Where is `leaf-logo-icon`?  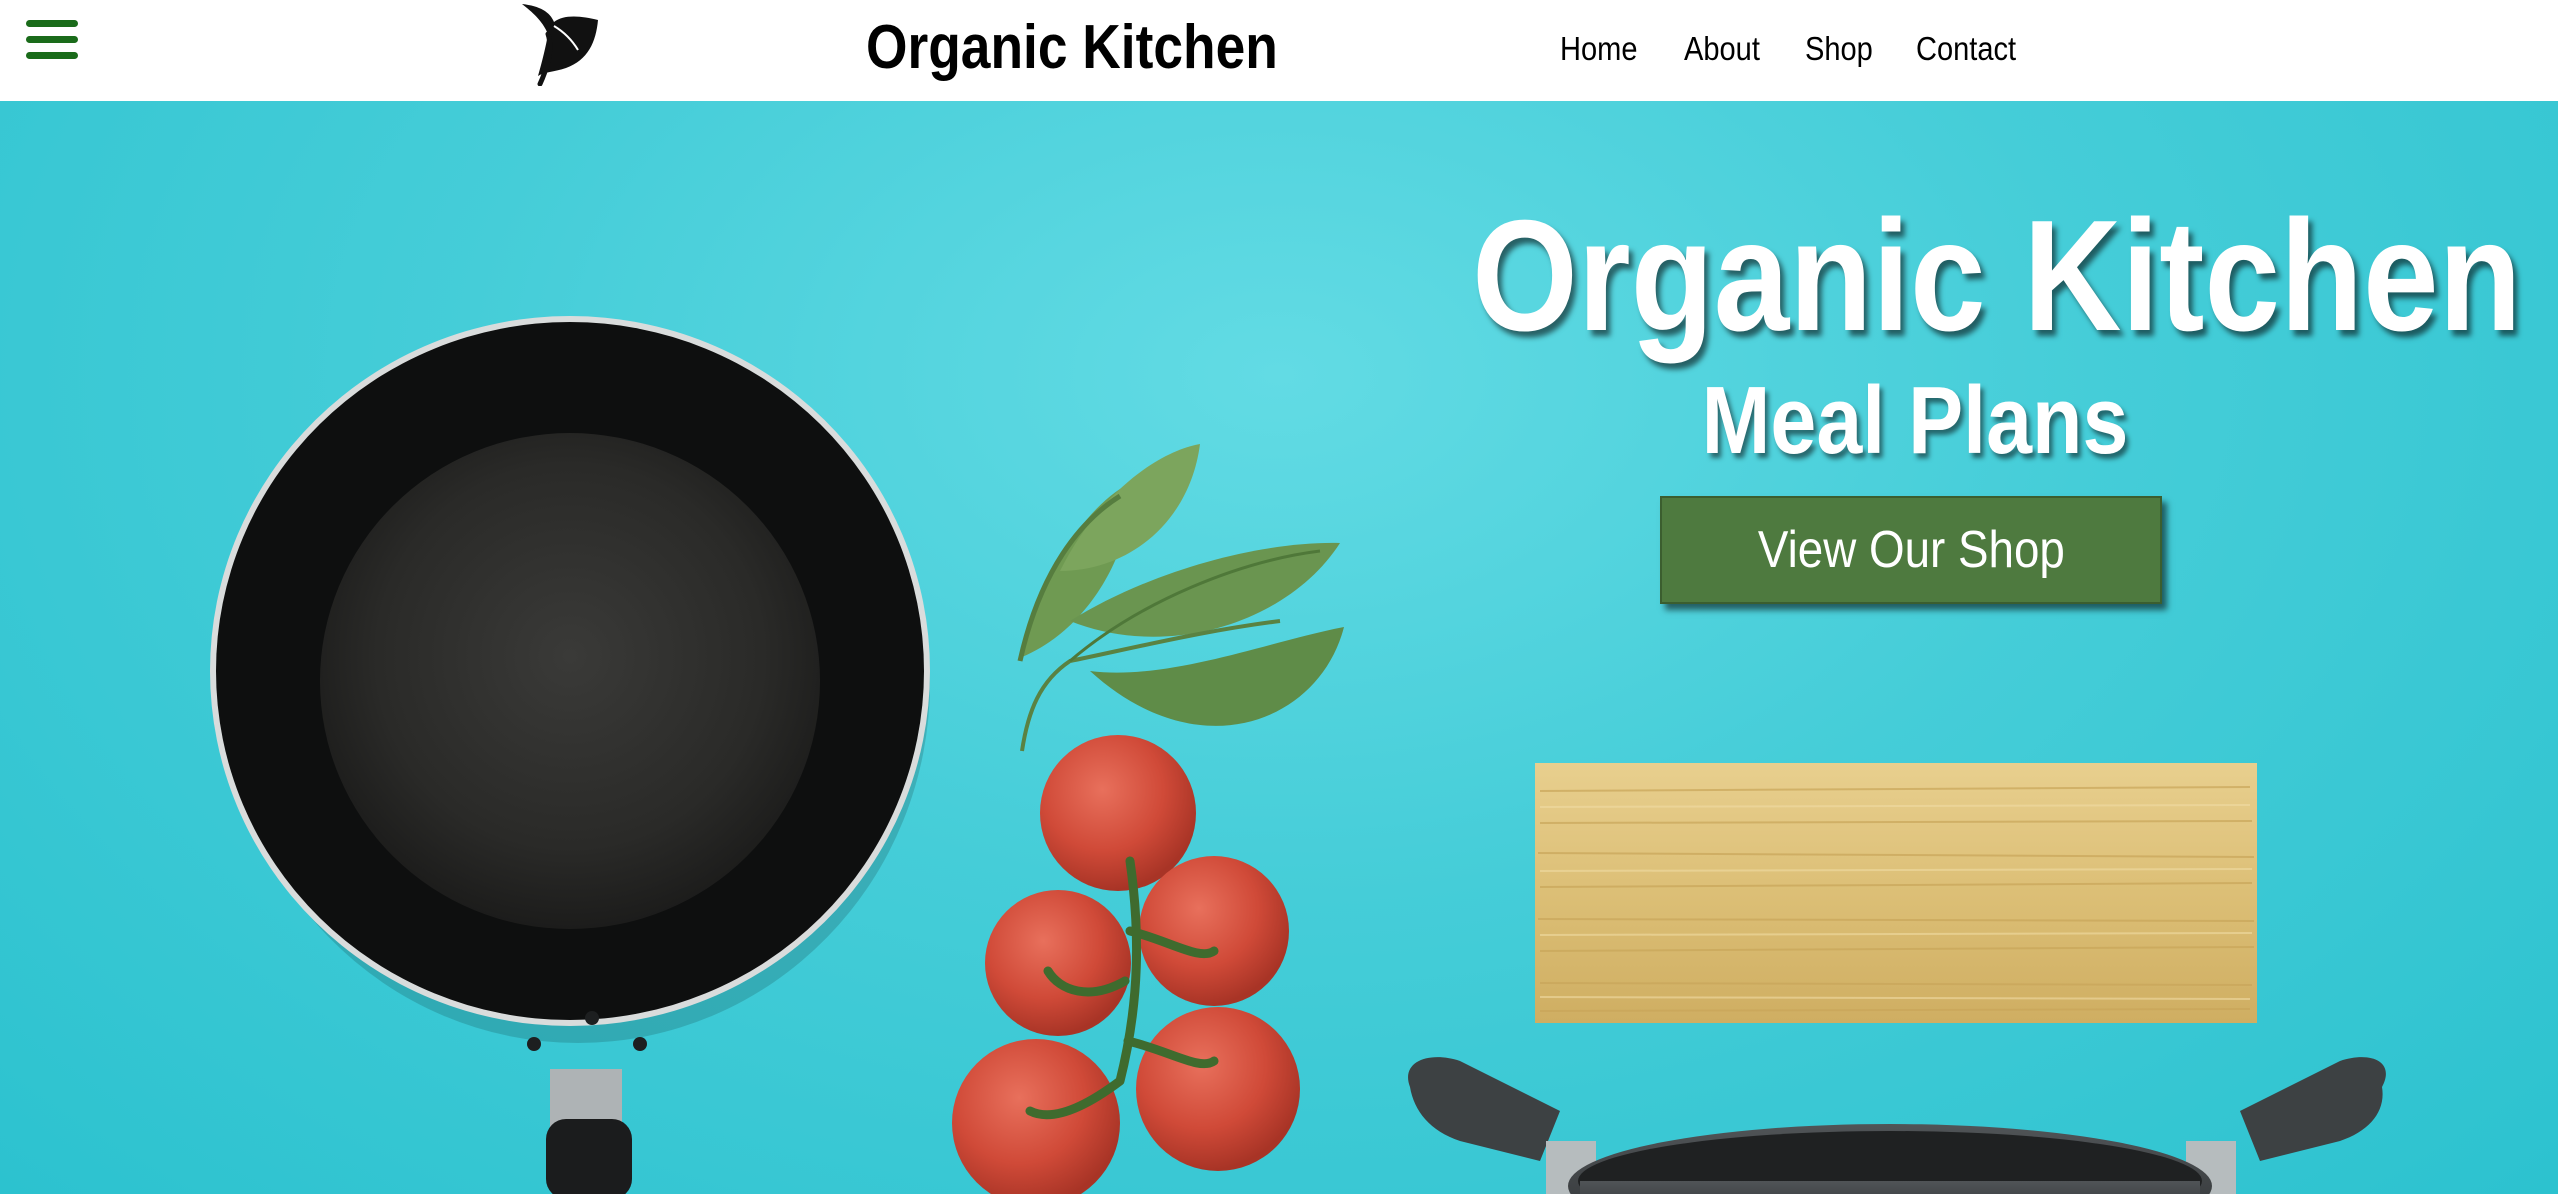 leaf-logo-icon is located at coordinates (561, 44).